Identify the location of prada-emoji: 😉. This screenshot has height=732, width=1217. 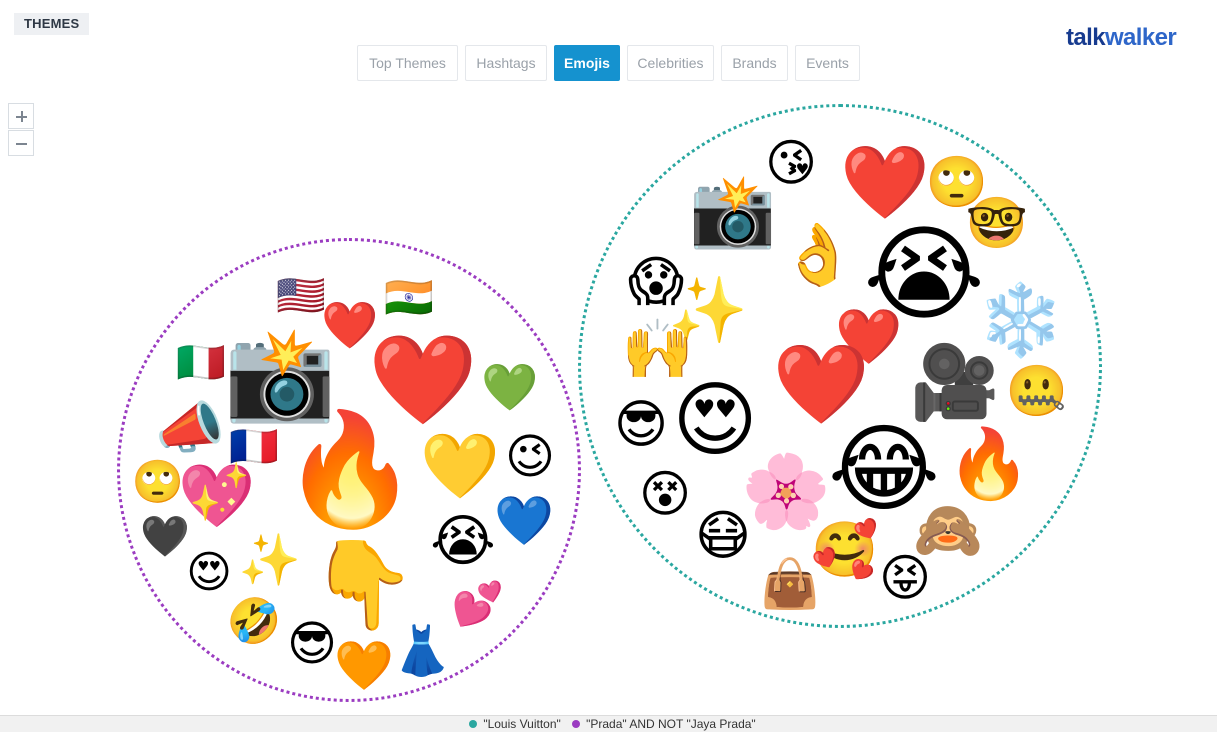
(530, 458).